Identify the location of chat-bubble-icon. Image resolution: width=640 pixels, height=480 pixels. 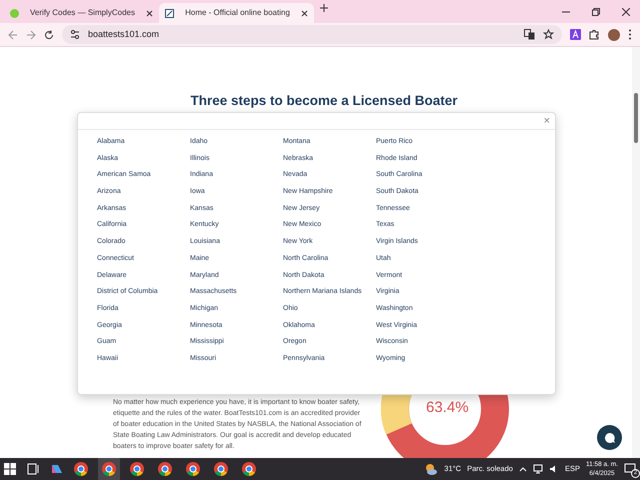
(610, 438).